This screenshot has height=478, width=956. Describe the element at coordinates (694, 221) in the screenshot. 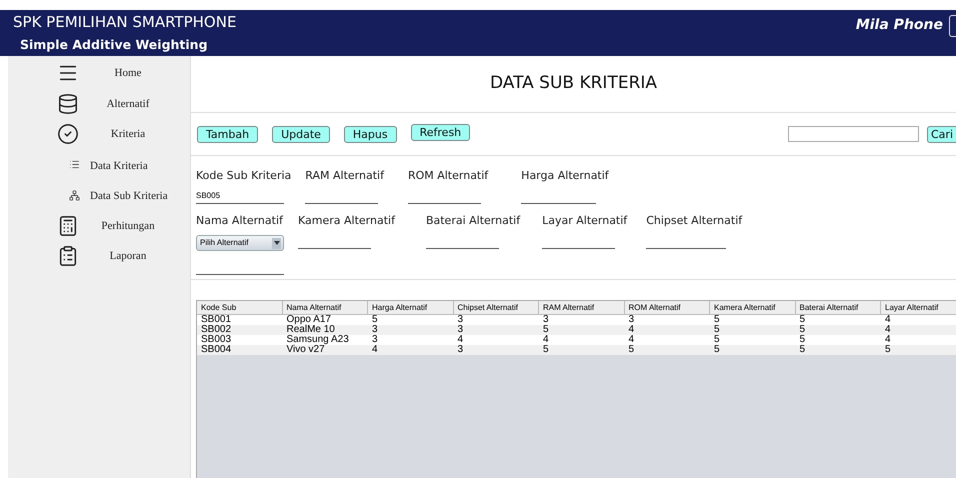

I see `field-label: Chipset Alternatif` at that location.